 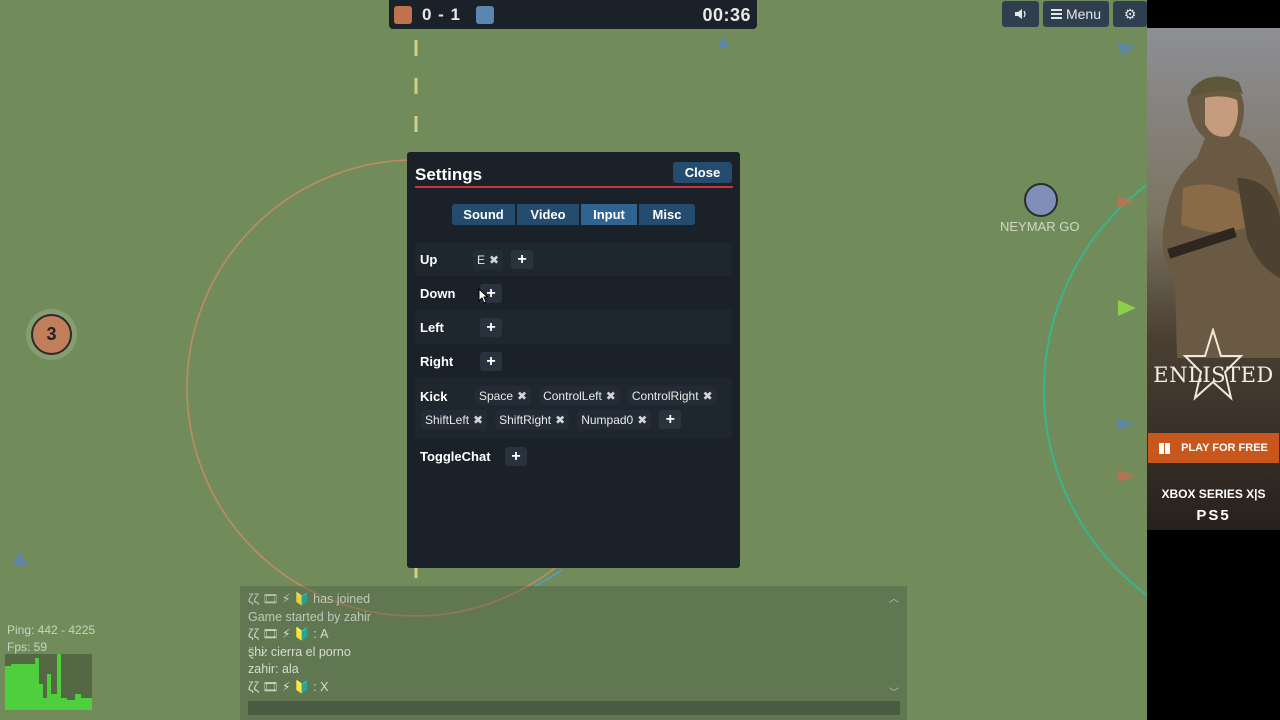 I want to click on ad-brand: ENLISTED, so click(x=1213, y=375).